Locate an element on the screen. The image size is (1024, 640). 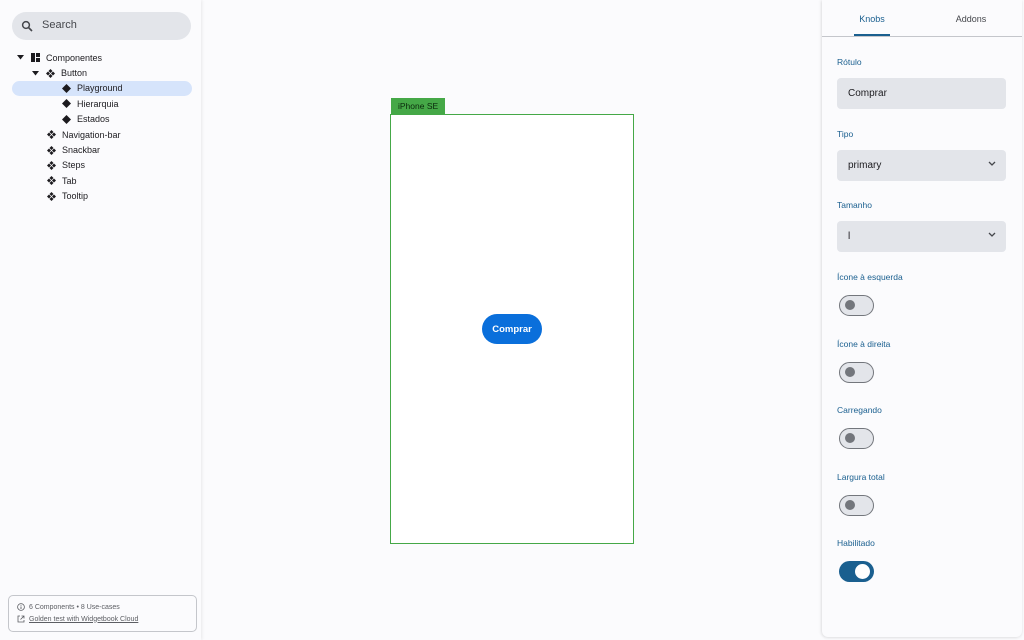
tree-item-label: Steps is located at coordinates (74, 165).